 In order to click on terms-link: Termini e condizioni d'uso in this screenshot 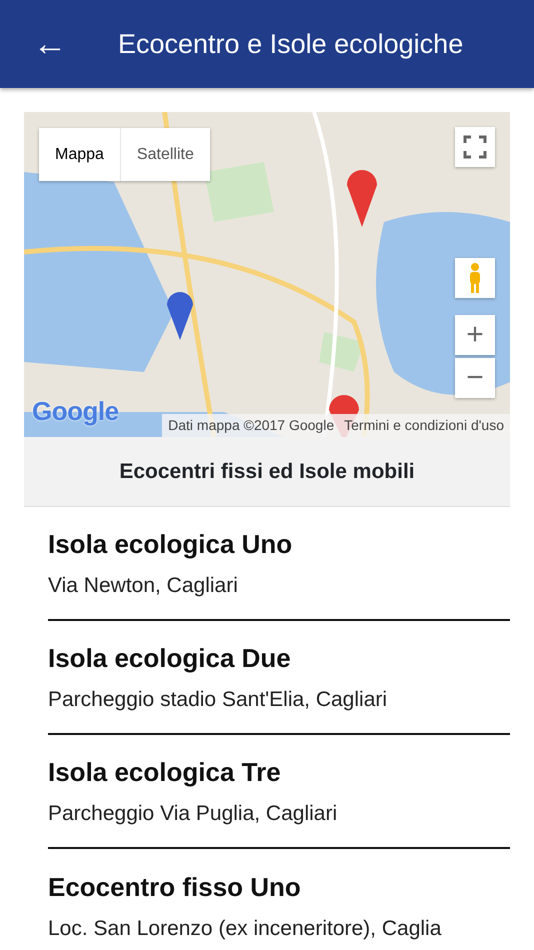, I will do `click(424, 425)`.